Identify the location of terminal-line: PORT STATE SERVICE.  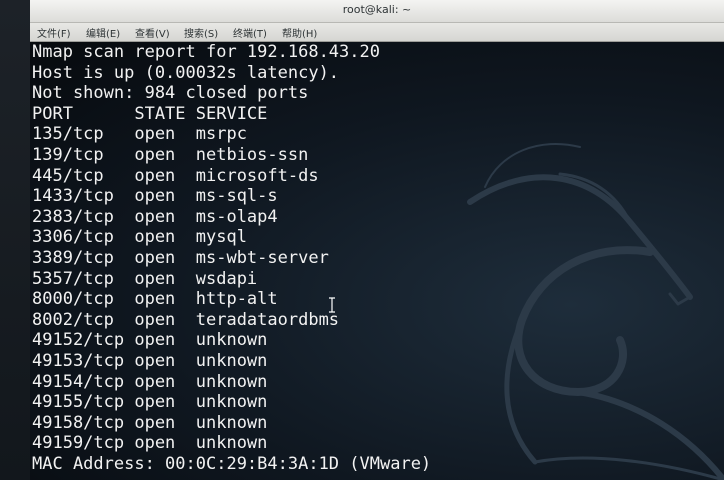
(150, 113).